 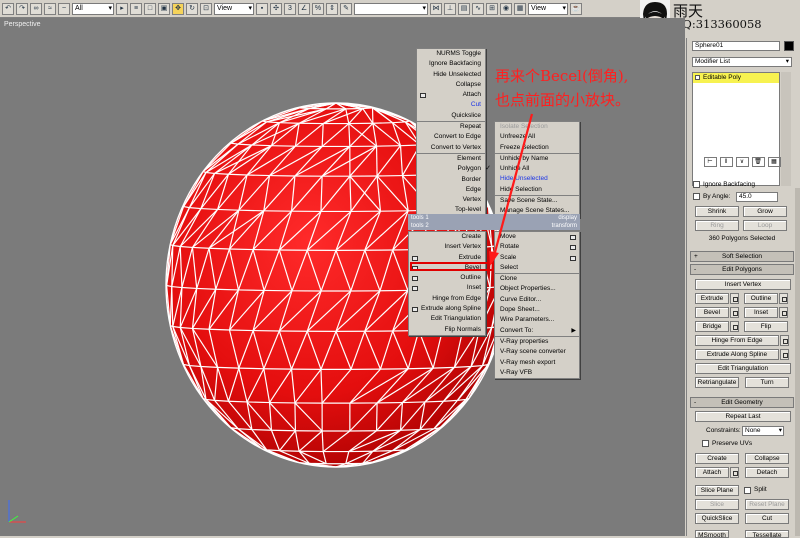 What do you see at coordinates (447, 330) in the screenshot?
I see `menu-item-flip-normals: Flip Normals` at bounding box center [447, 330].